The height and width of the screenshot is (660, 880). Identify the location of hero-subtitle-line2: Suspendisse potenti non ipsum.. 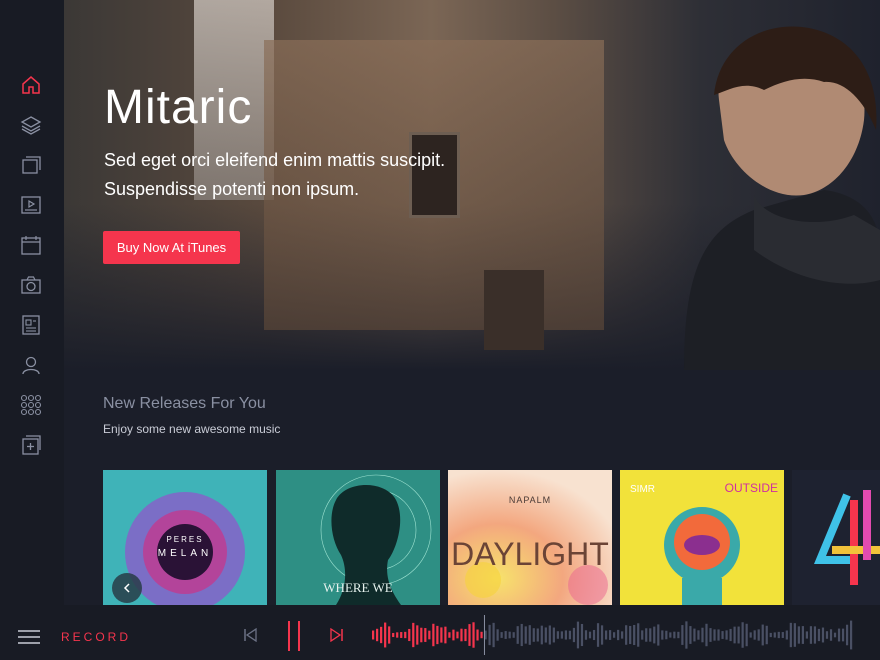
(232, 189).